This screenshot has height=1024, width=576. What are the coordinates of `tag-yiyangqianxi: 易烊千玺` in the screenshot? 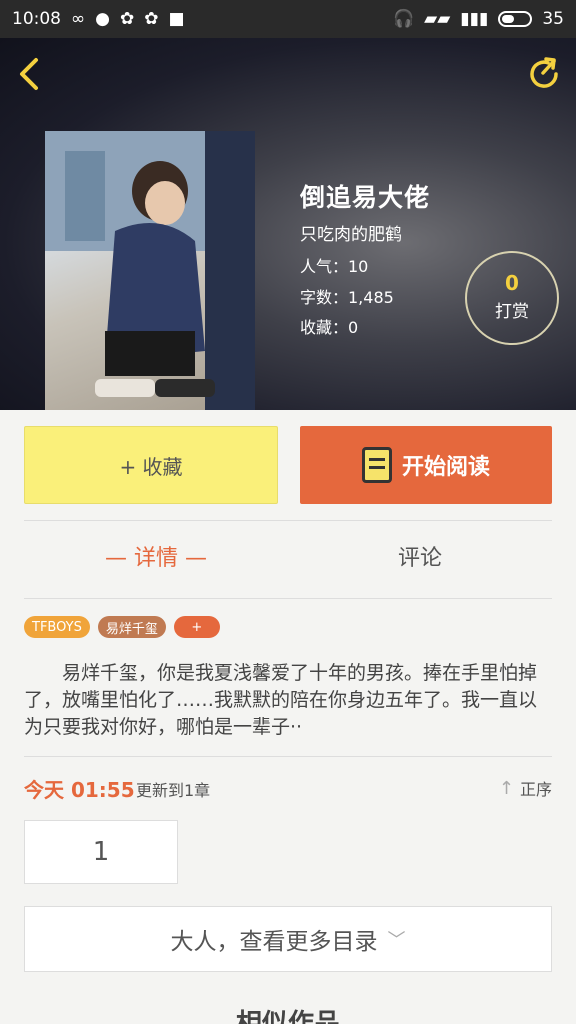 It's located at (131, 627).